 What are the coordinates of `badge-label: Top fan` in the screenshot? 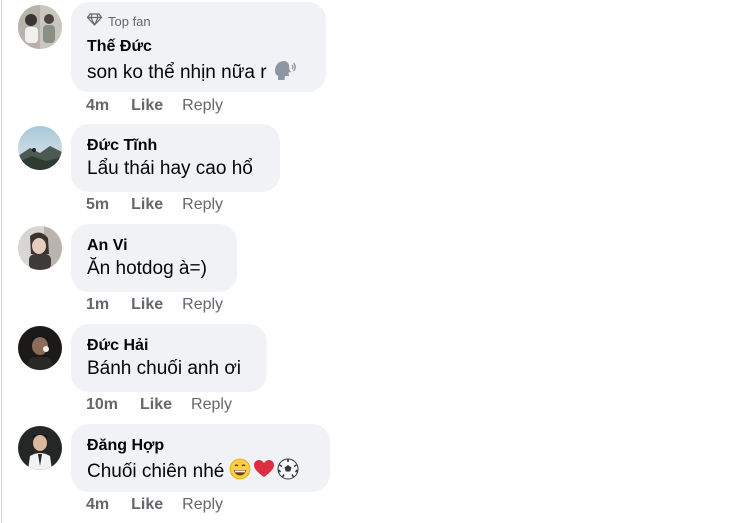 It's located at (129, 21).